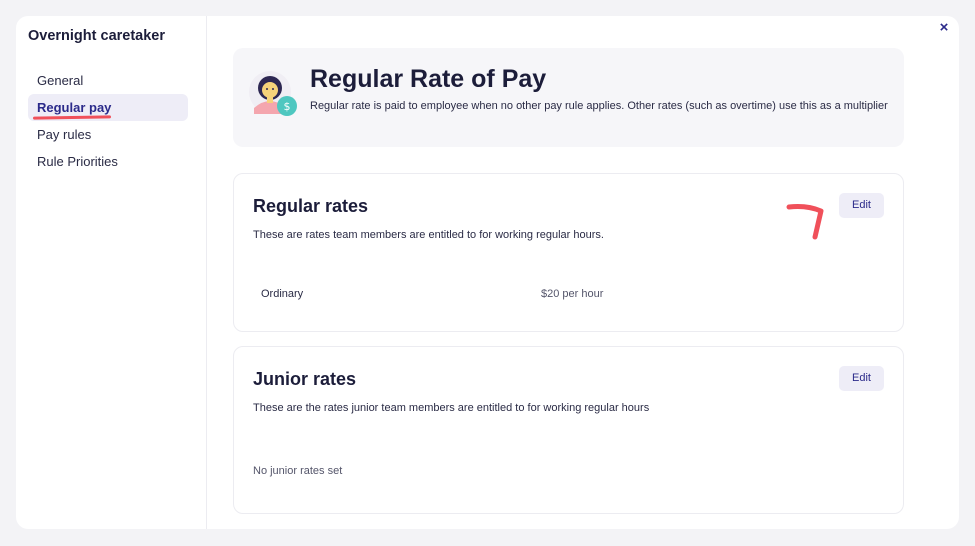  I want to click on annotation-arrow, so click(805, 222).